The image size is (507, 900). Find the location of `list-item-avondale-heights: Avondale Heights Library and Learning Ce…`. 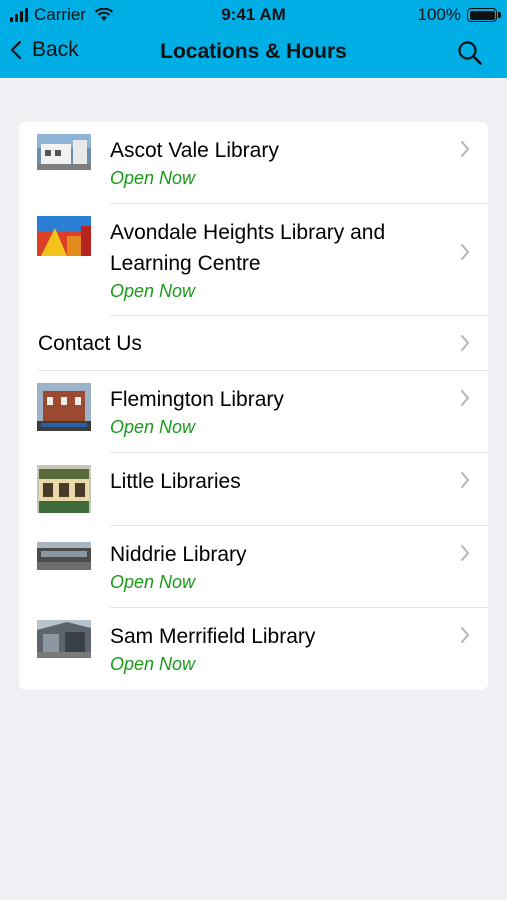

list-item-avondale-heights: Avondale Heights Library and Learning Ce… is located at coordinates (253, 260).